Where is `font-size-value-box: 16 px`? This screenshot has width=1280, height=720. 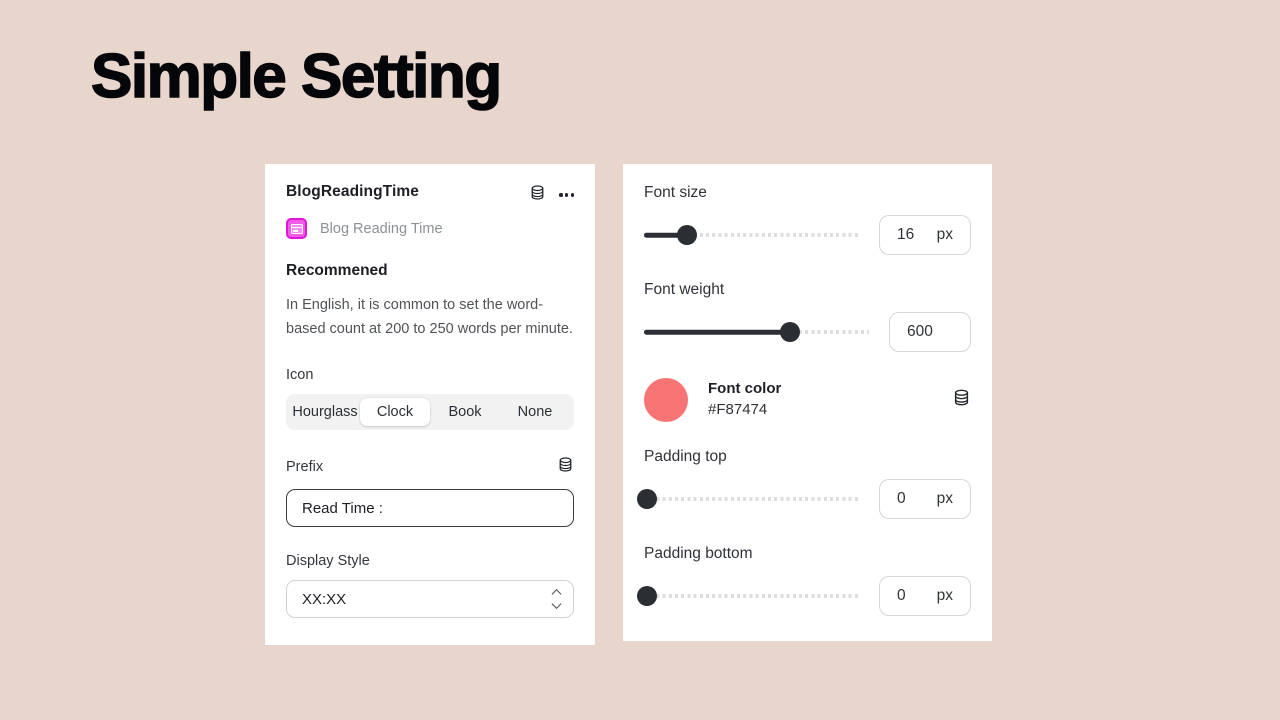
font-size-value-box: 16 px is located at coordinates (925, 235).